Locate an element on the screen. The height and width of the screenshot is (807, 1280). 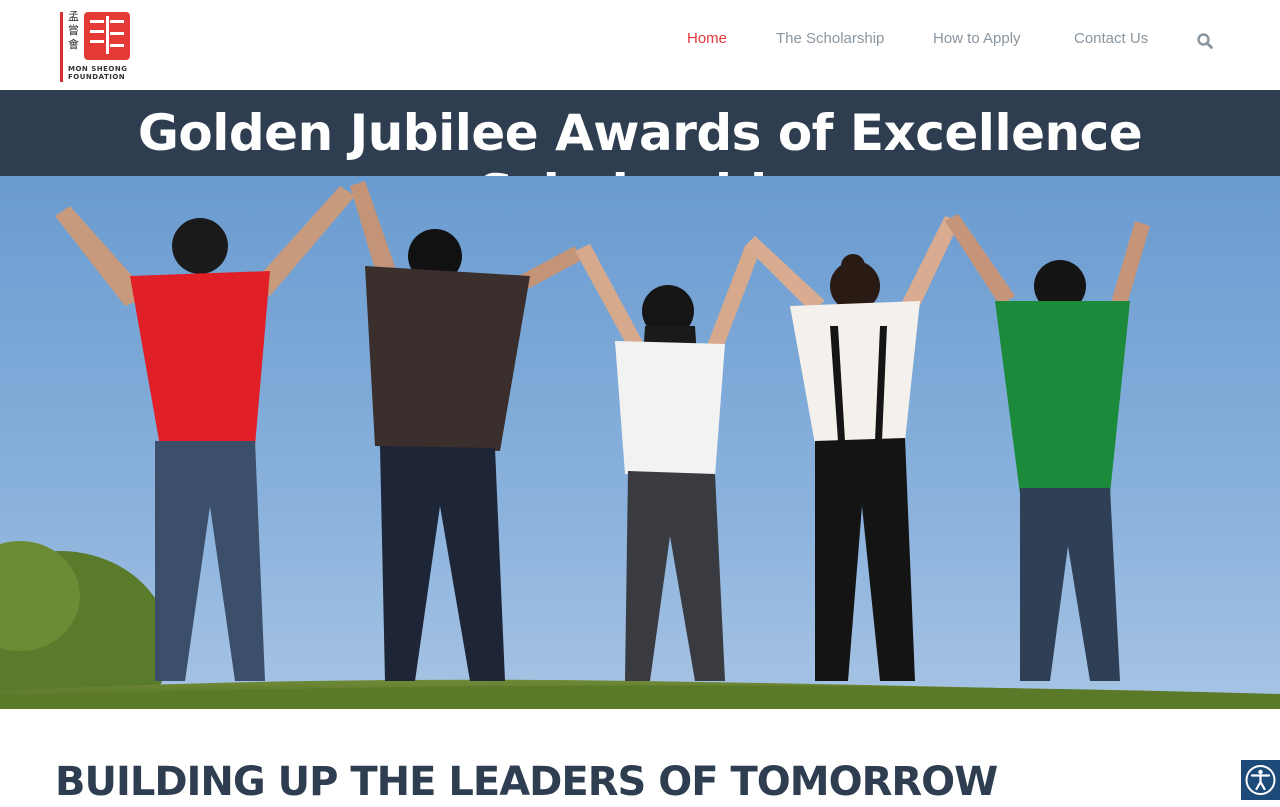
nav-item-the-scholarship: The Scholarship is located at coordinates (830, 38).